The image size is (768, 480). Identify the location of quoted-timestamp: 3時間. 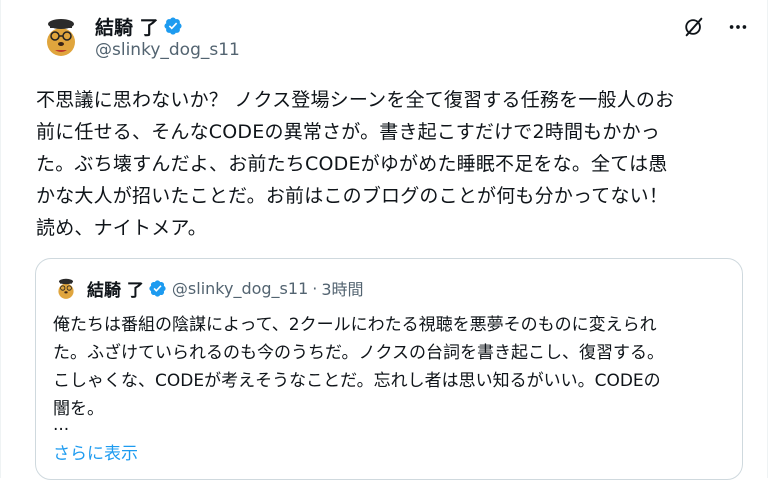
(342, 288).